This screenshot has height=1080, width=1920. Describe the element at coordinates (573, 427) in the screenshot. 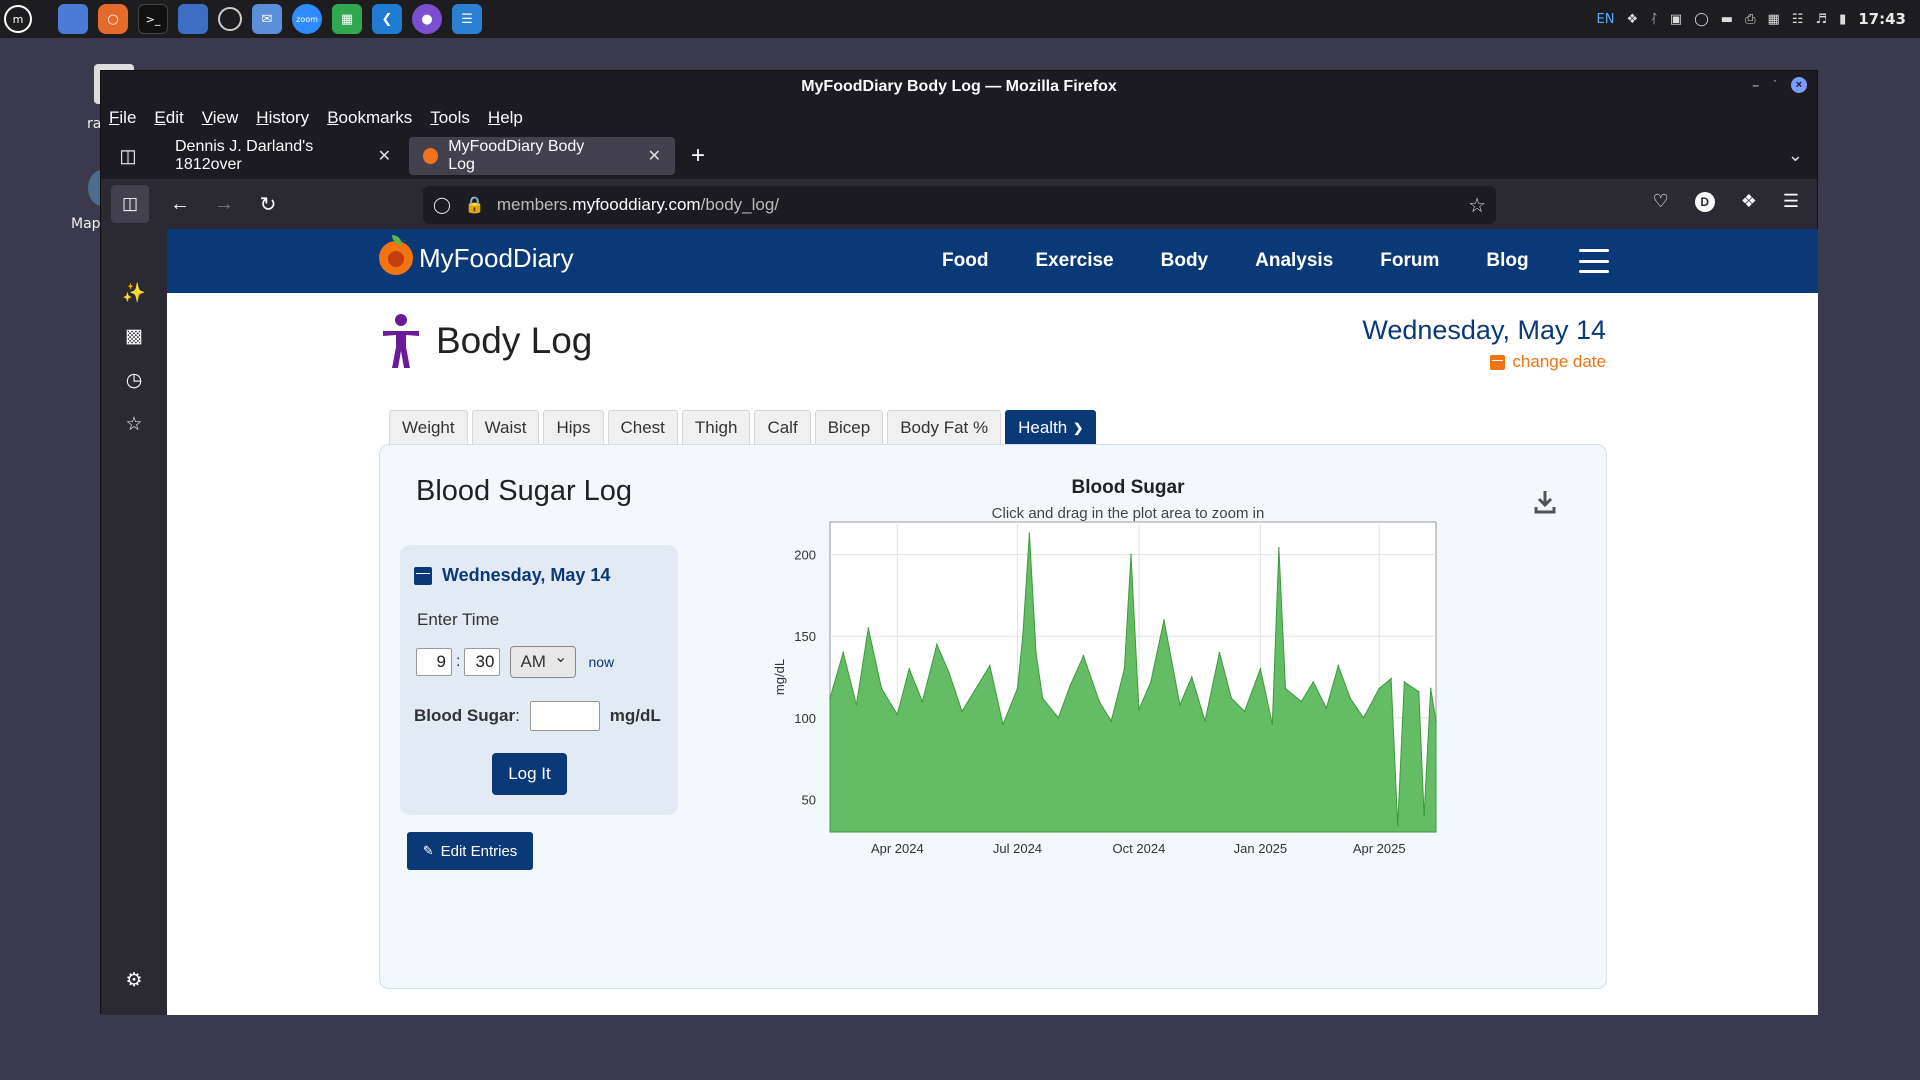

I see `tab-hips: Hips` at that location.